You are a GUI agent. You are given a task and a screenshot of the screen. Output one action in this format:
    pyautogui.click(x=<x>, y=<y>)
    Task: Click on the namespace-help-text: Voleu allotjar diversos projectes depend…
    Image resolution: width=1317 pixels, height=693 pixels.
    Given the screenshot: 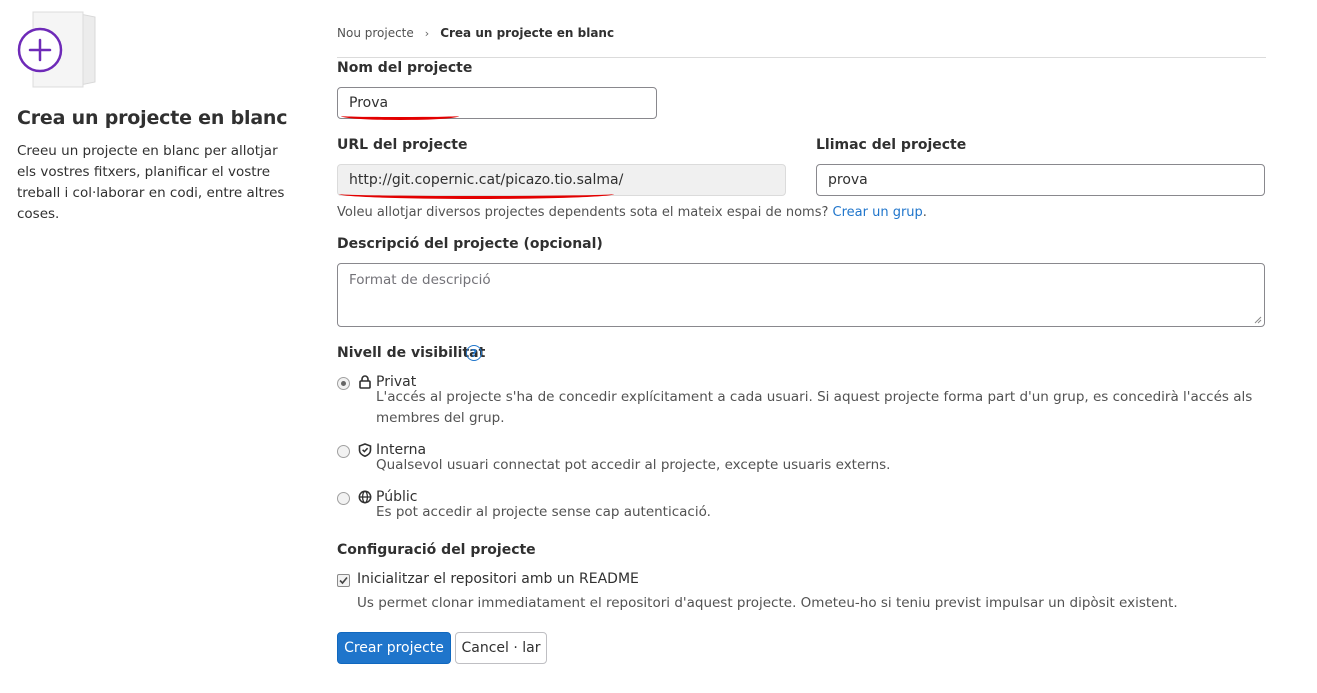 What is the action you would take?
    pyautogui.click(x=583, y=212)
    